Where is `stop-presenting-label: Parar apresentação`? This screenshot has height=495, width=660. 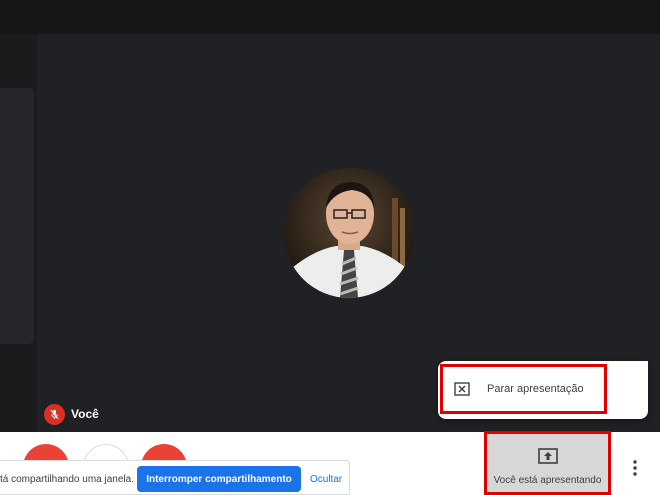
stop-presenting-label: Parar apresentação is located at coordinates (535, 389).